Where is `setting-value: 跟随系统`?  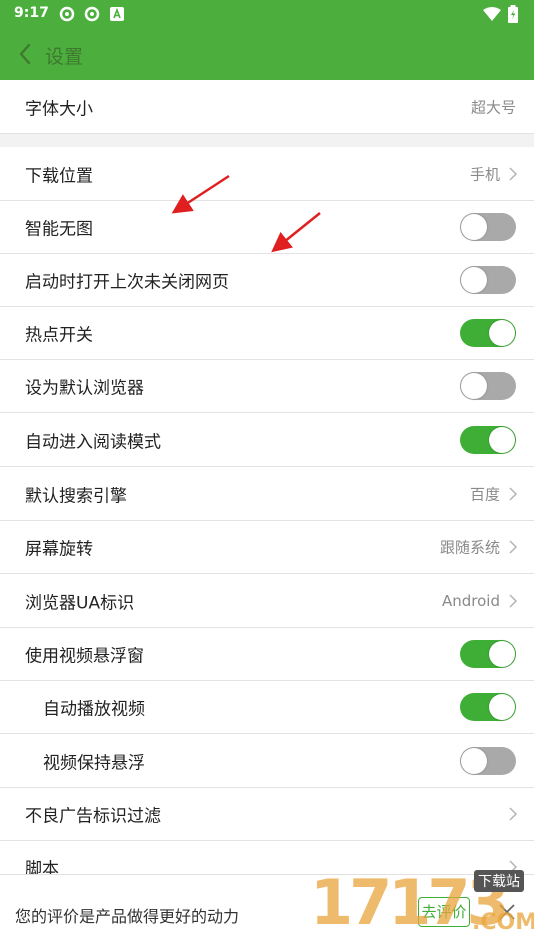 setting-value: 跟随系统 is located at coordinates (469, 547).